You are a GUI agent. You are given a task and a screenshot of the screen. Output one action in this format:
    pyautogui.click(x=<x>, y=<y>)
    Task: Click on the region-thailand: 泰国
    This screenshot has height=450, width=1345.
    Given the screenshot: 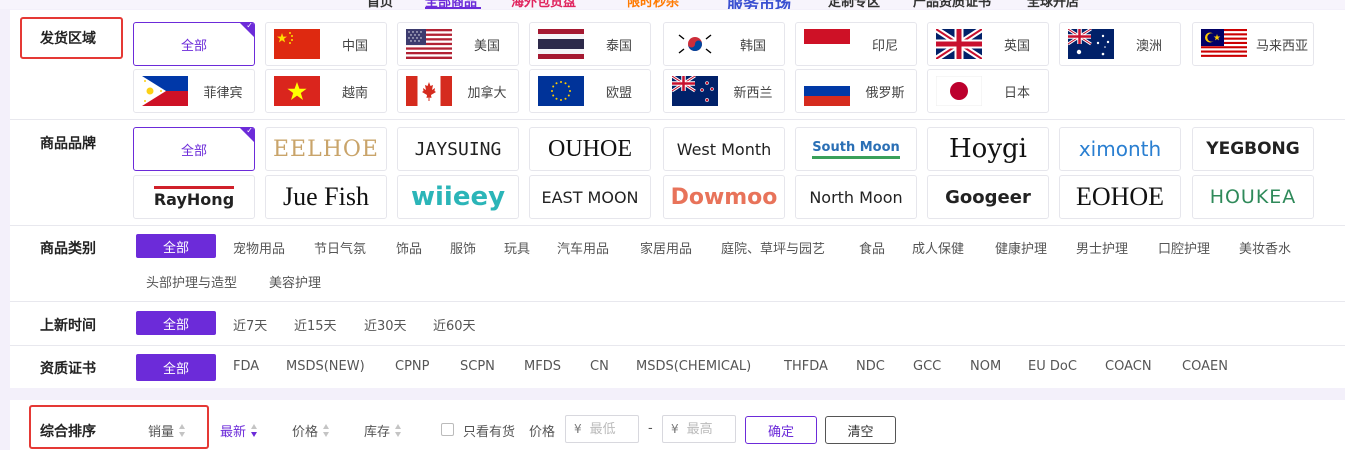 What is the action you would take?
    pyautogui.click(x=590, y=44)
    